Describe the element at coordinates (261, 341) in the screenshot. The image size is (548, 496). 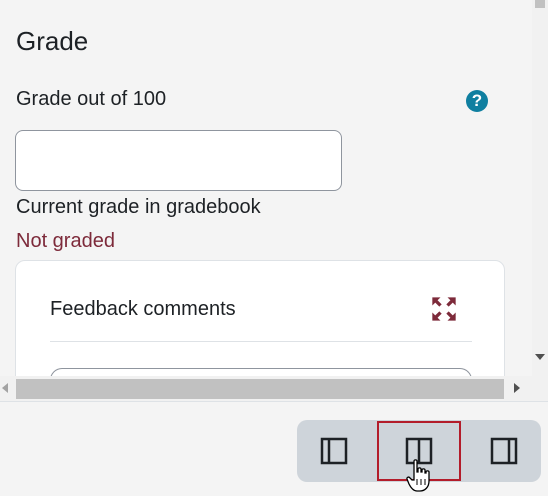
I see `card-divider` at that location.